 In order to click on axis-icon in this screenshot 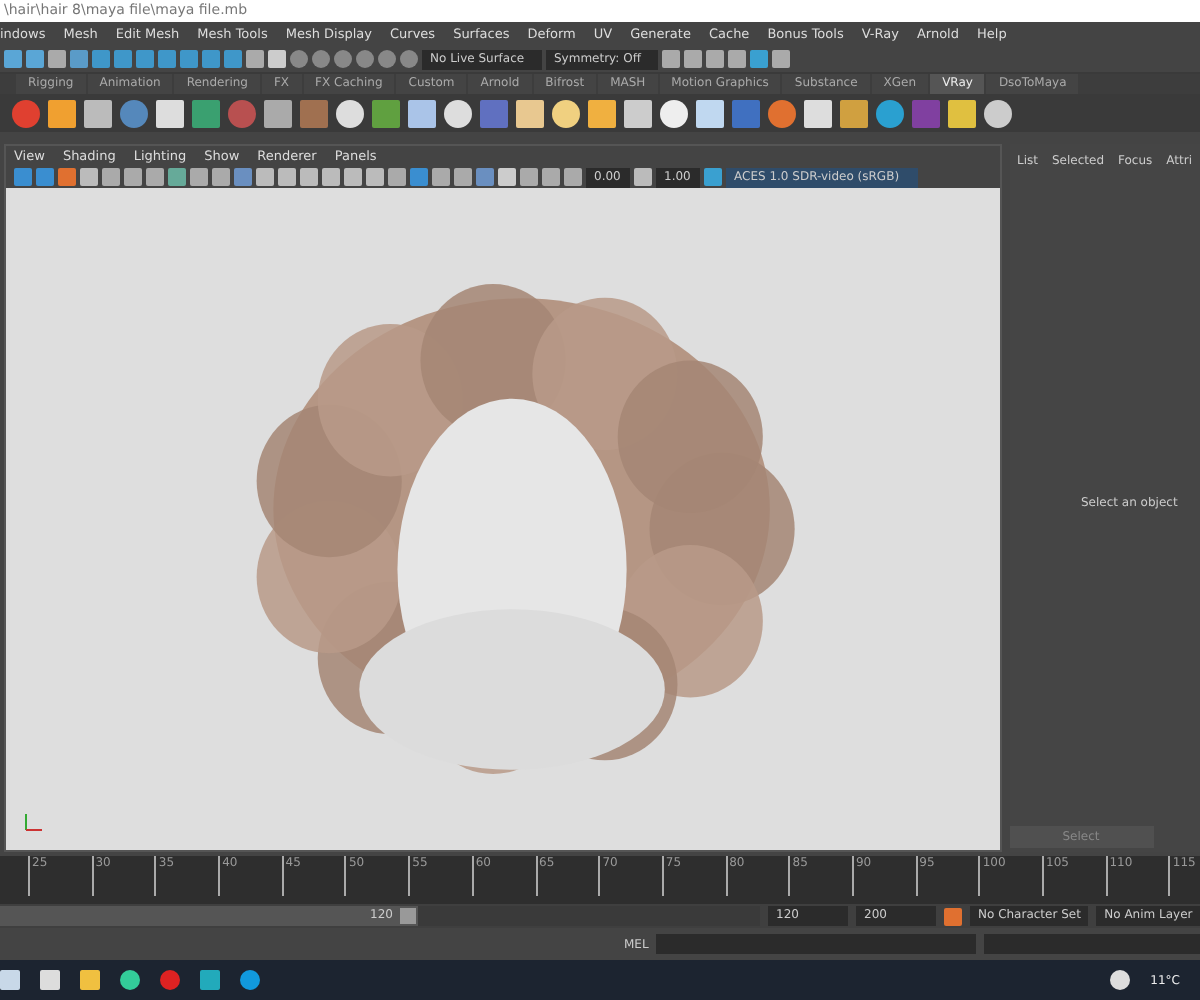, I will do `click(32, 824)`.